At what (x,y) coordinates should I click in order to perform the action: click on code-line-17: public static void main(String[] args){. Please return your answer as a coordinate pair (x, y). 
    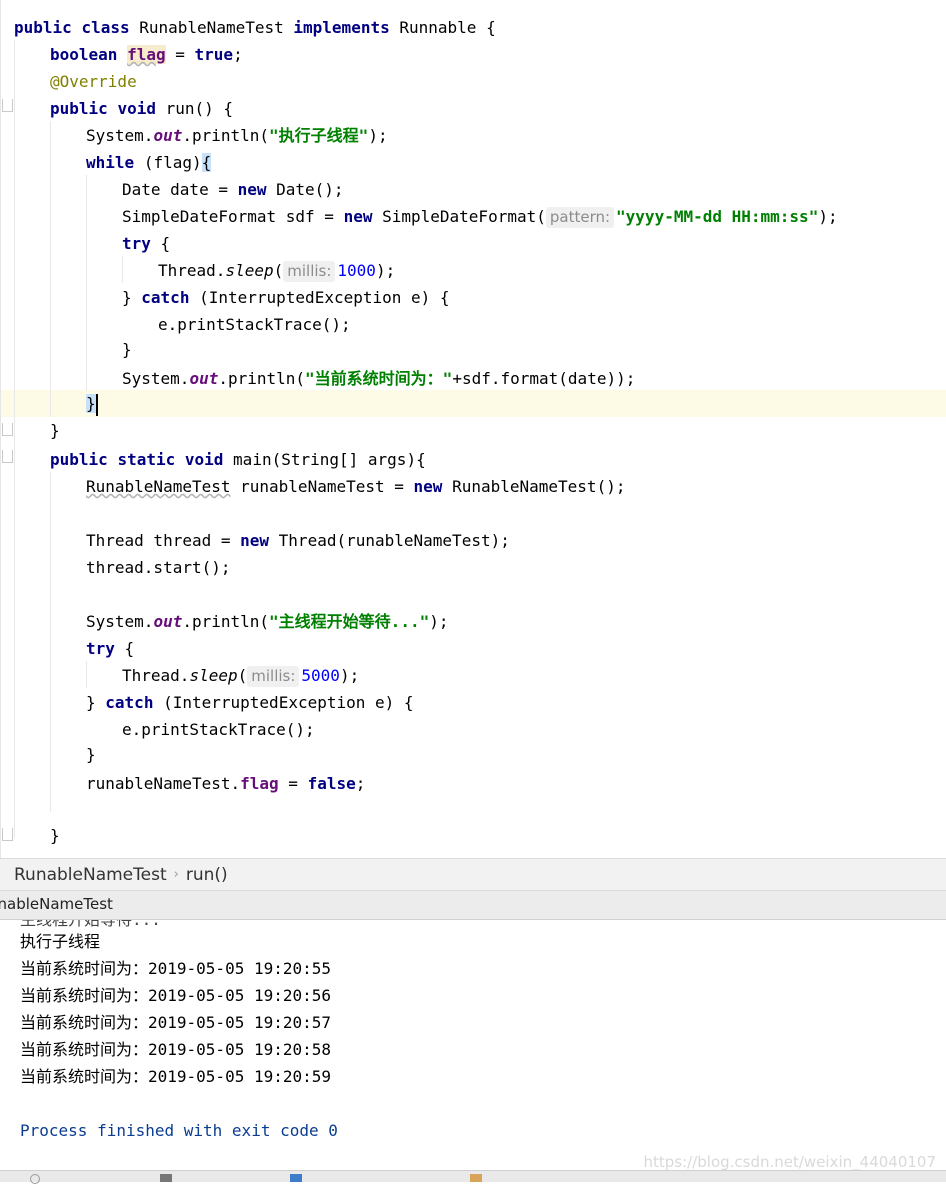
    Looking at the image, I should click on (238, 459).